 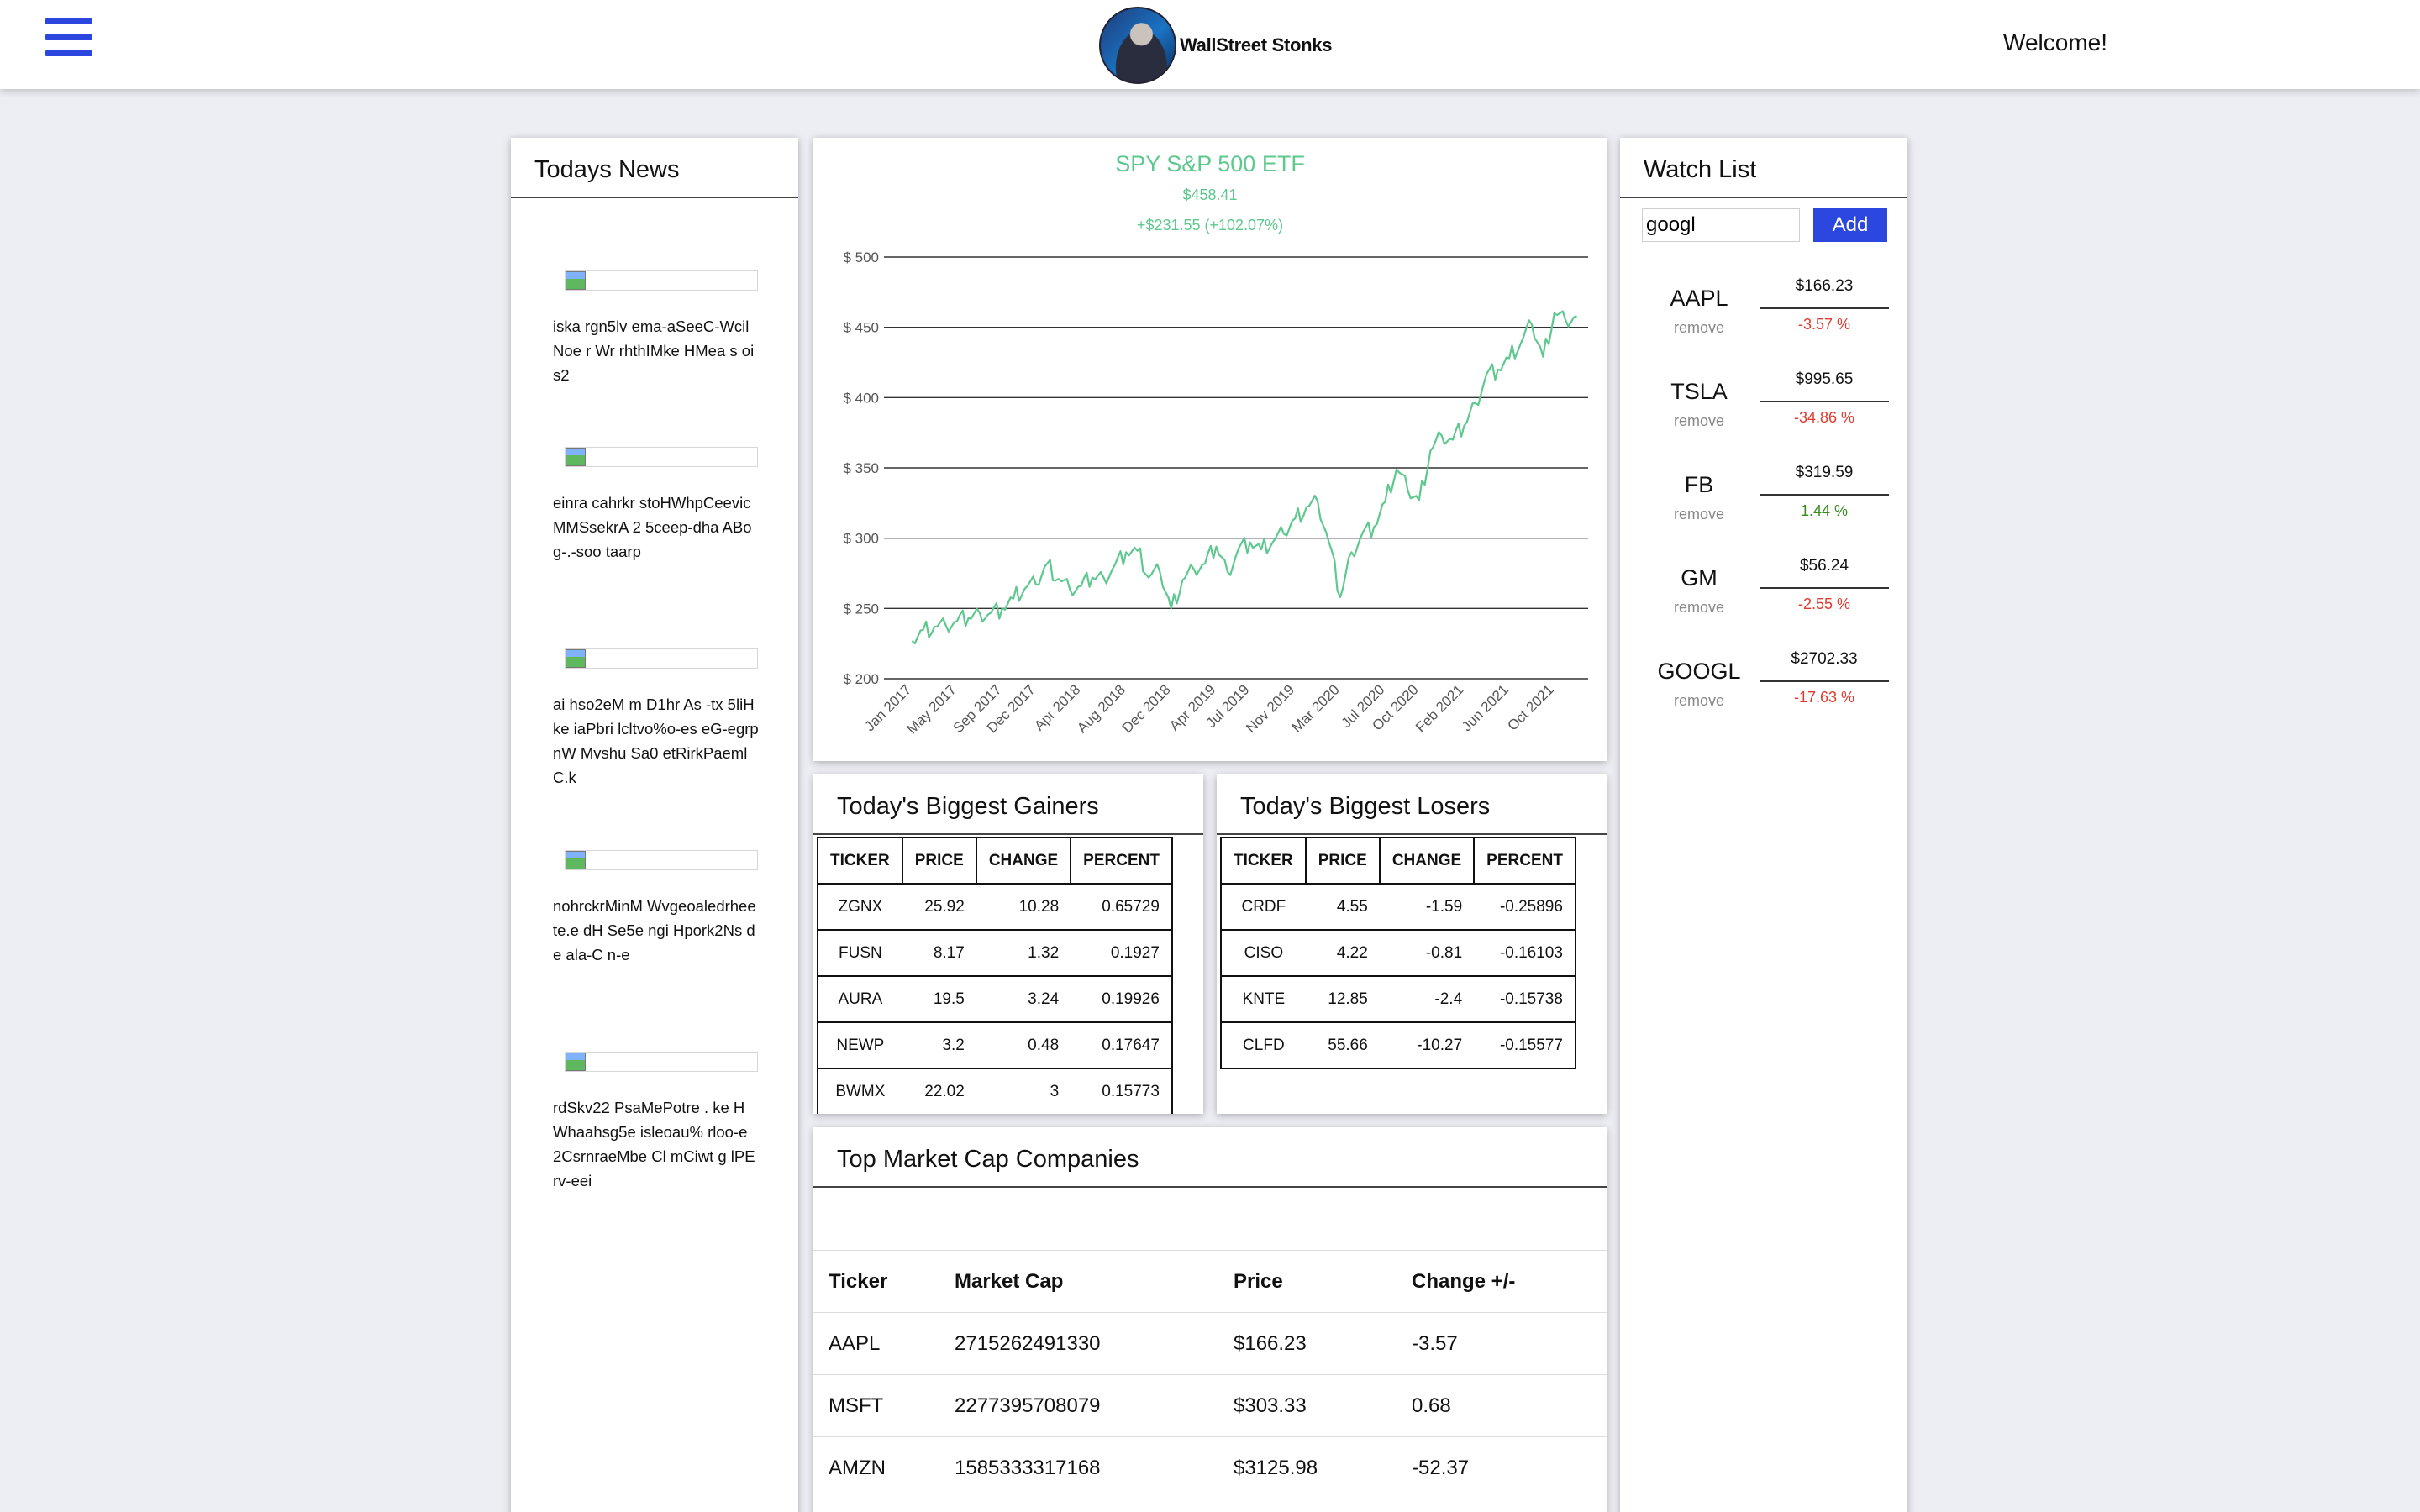 What do you see at coordinates (1094, 1467) in the screenshot?
I see `table-cell: 1585333317168` at bounding box center [1094, 1467].